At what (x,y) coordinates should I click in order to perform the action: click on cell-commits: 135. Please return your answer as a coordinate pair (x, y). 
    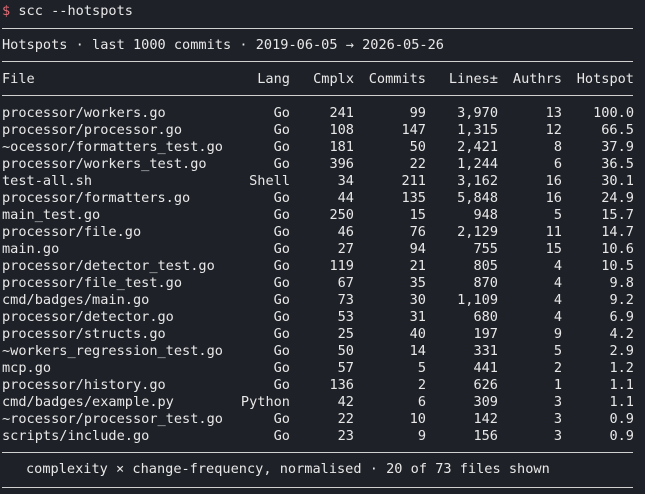
    Looking at the image, I should click on (413, 198).